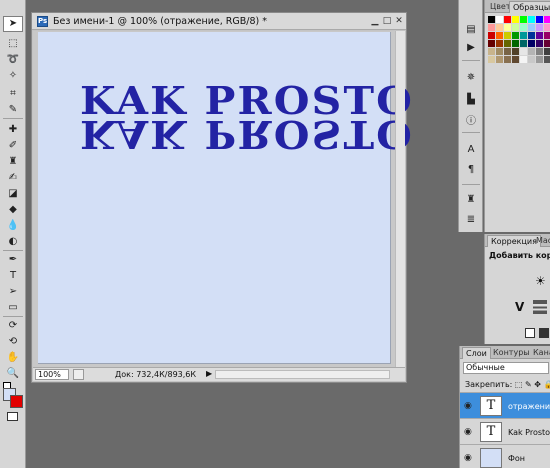 Image resolution: width=550 pixels, height=468 pixels. I want to click on brushes-panel-icon: ≣, so click(471, 219).